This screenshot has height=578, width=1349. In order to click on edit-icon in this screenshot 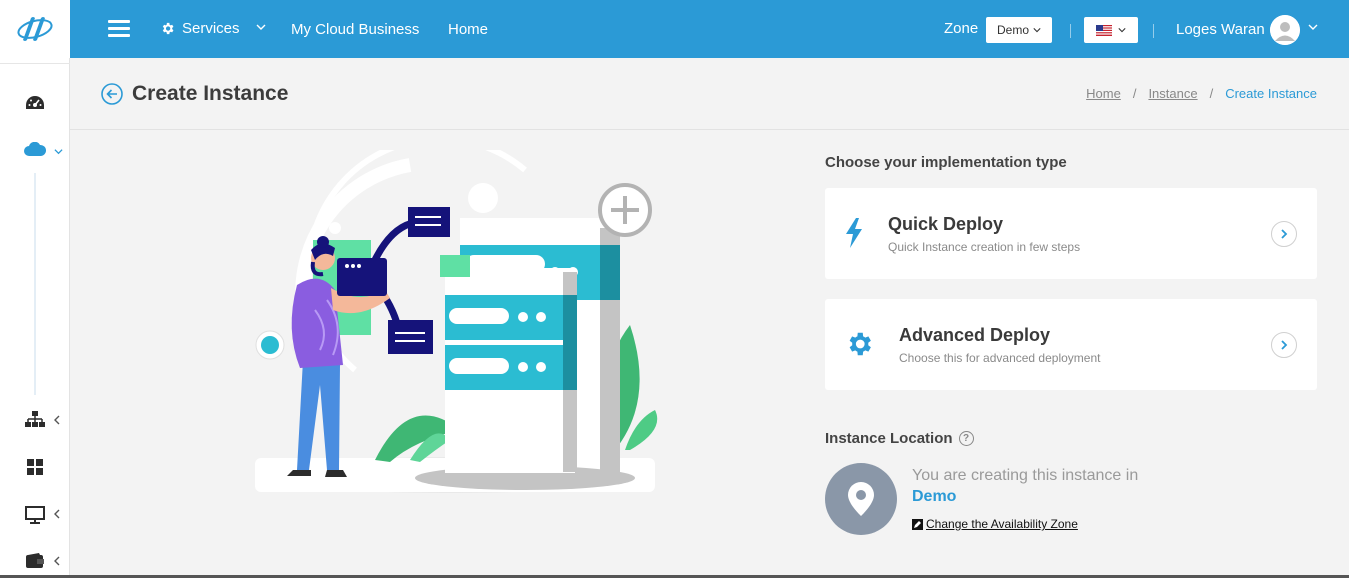, I will do `click(917, 524)`.